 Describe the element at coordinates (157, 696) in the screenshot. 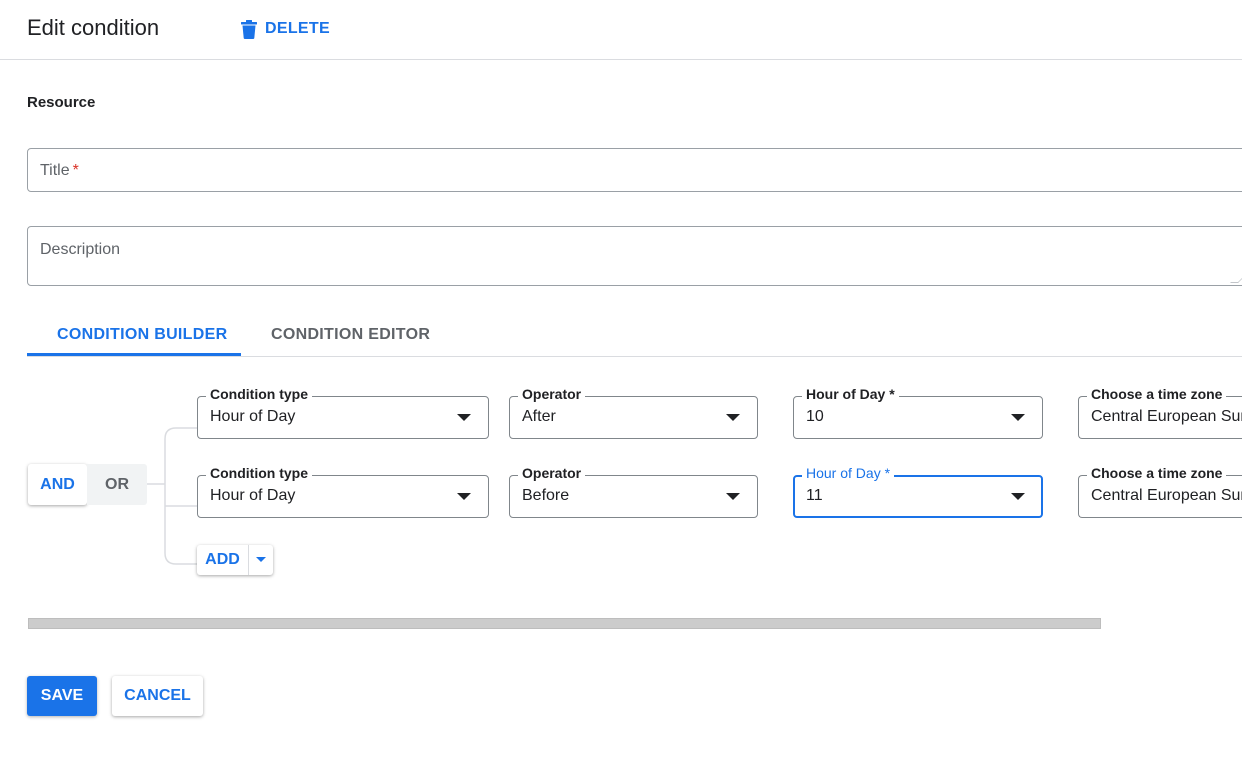

I see `cancel-button: CANCEL` at that location.